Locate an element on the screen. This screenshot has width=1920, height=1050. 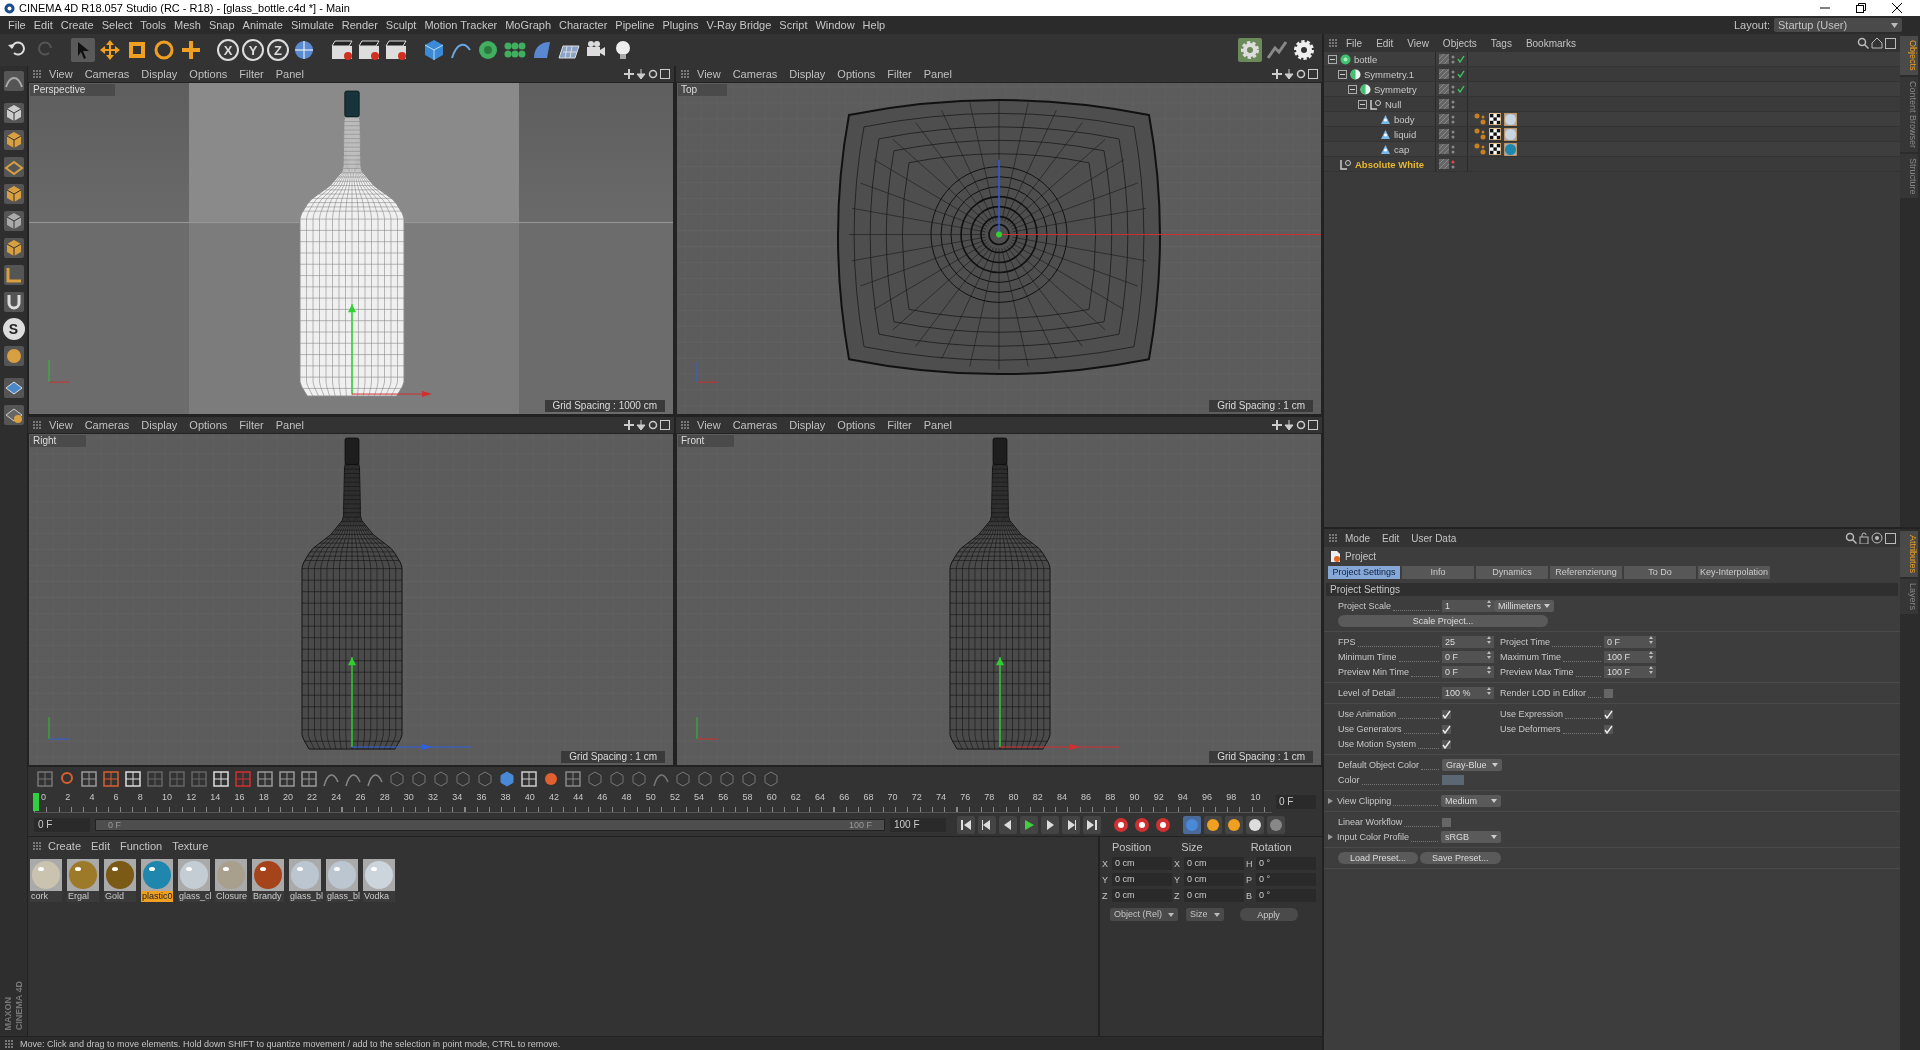
rotate-key-icon is located at coordinates (1234, 825).